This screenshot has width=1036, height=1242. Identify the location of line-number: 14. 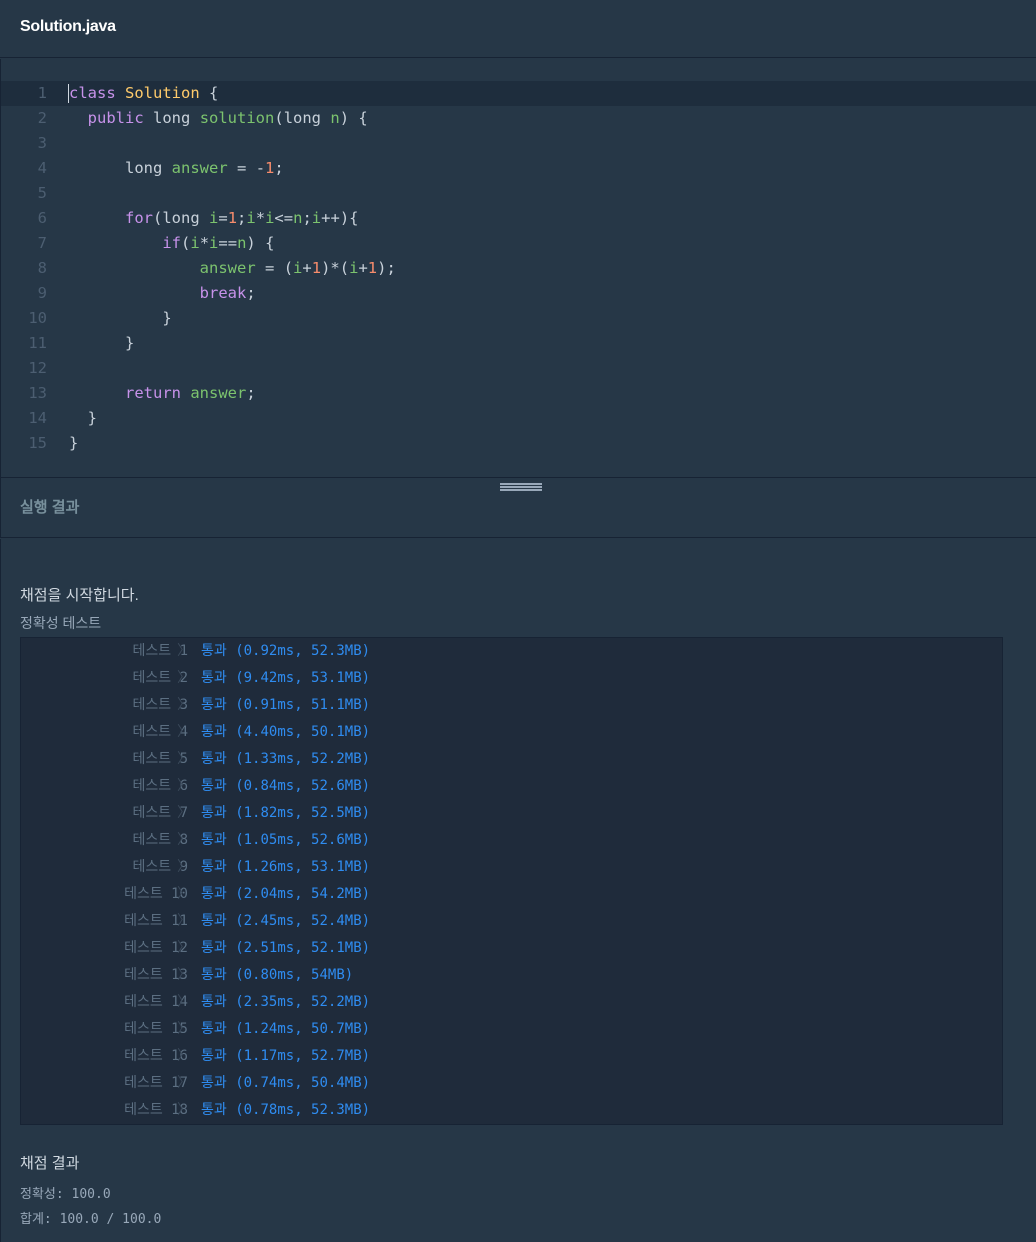
(37, 418).